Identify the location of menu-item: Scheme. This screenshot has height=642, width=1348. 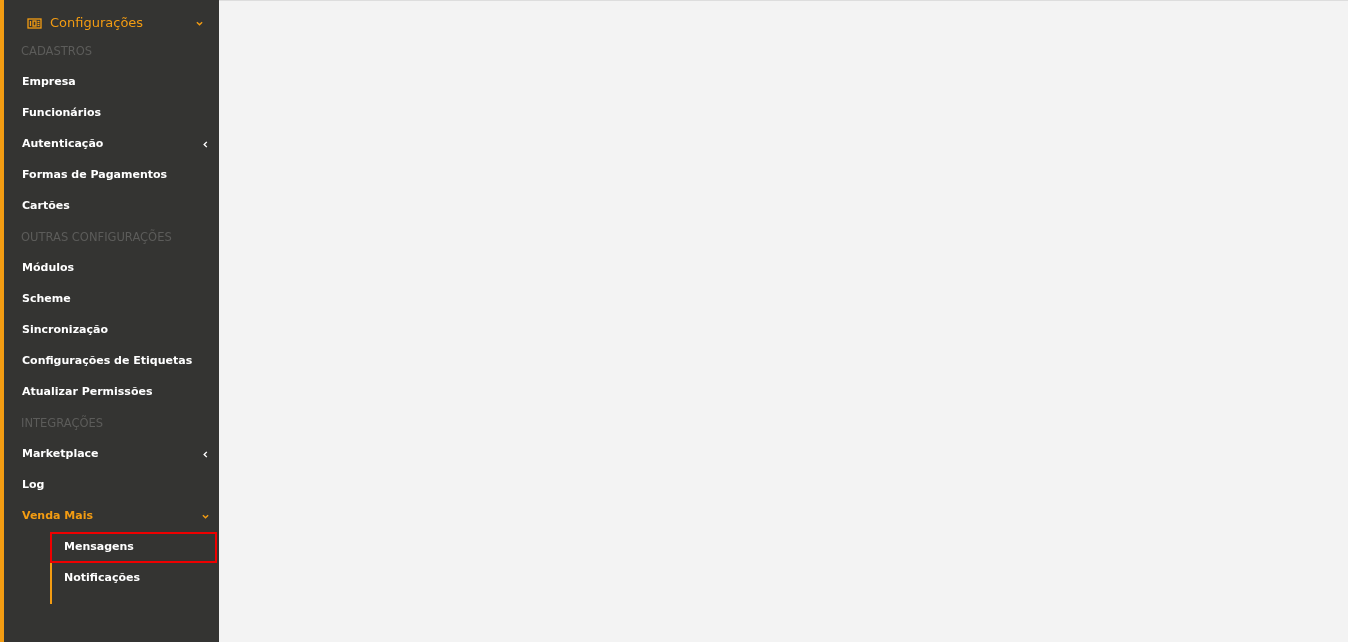
(111, 299).